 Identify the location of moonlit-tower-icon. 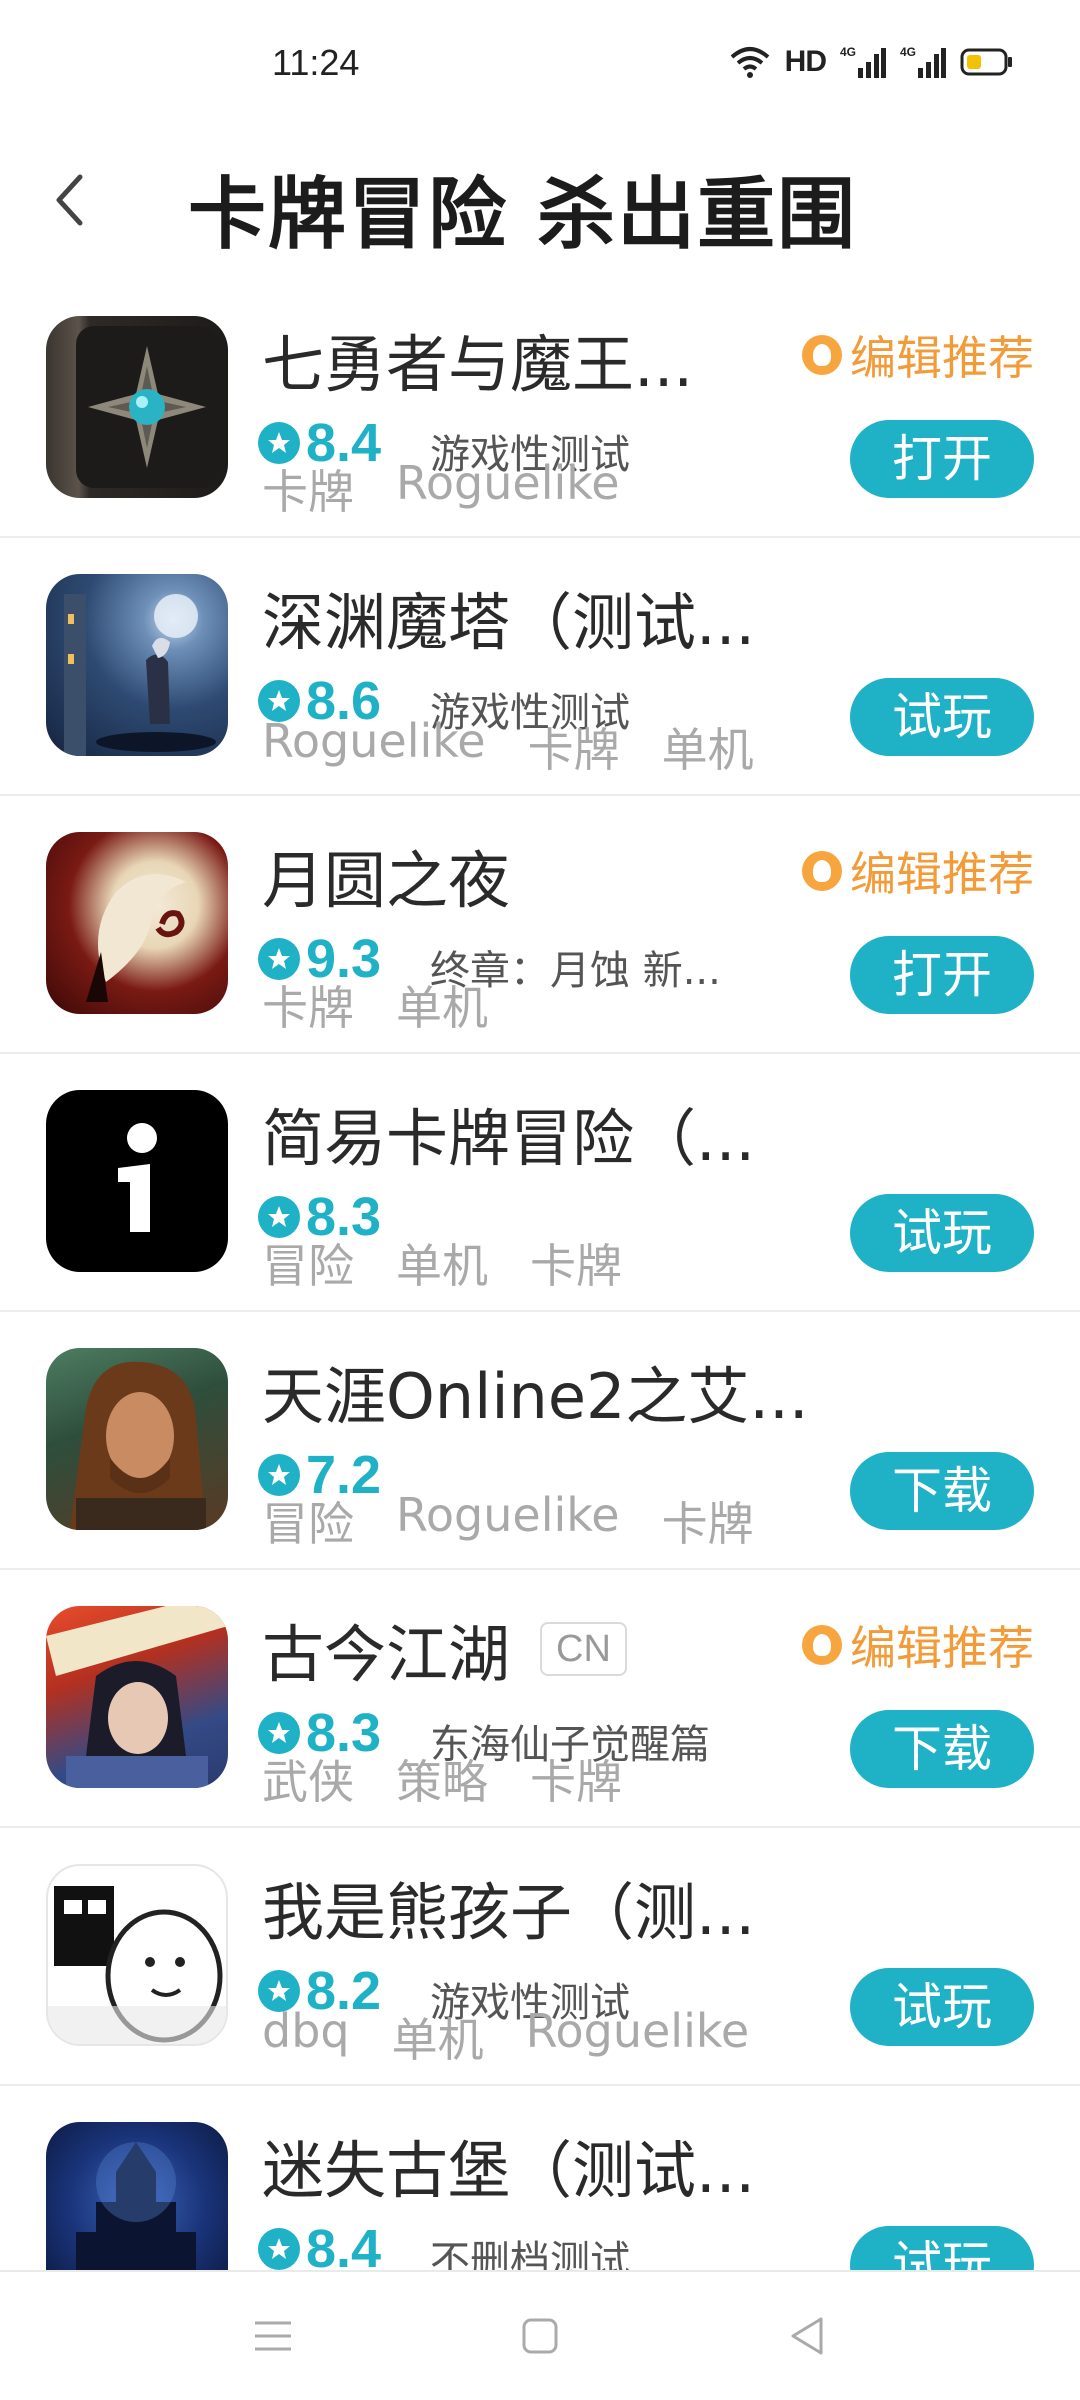
(137, 665).